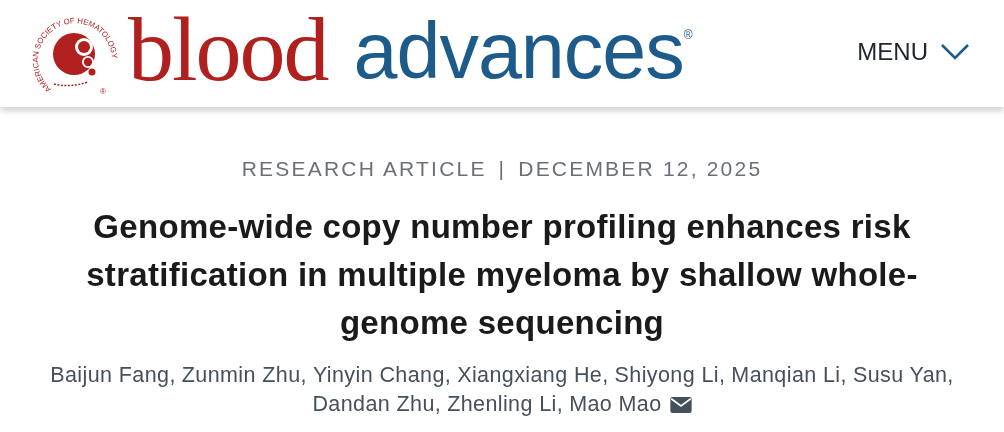  What do you see at coordinates (615, 404) in the screenshot?
I see `author-name: Mao Mao` at bounding box center [615, 404].